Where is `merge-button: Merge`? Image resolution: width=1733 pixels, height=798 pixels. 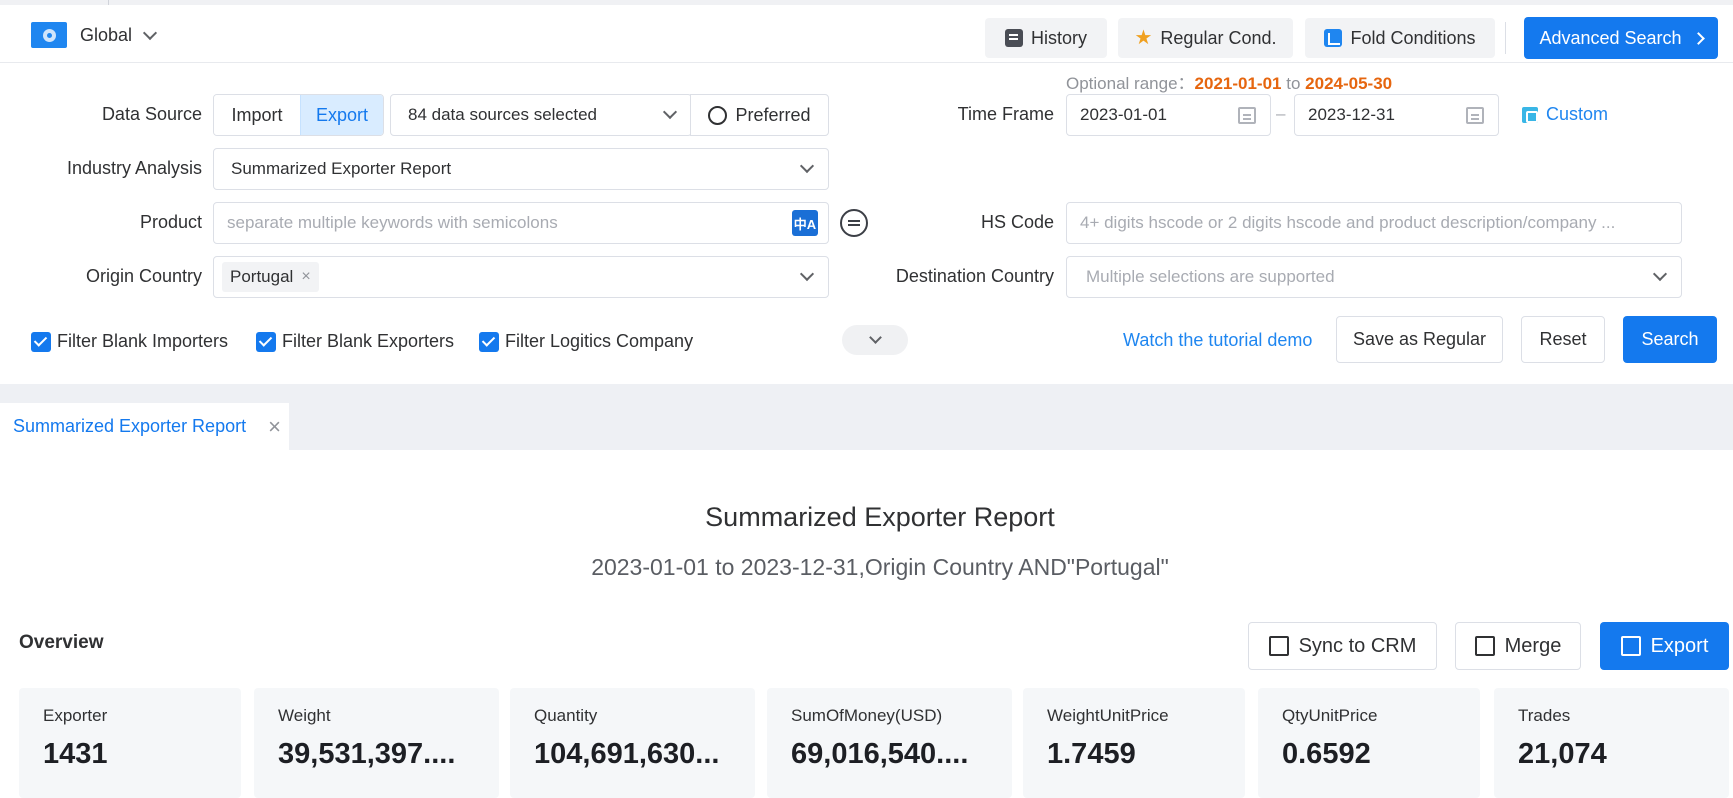 merge-button: Merge is located at coordinates (1518, 646).